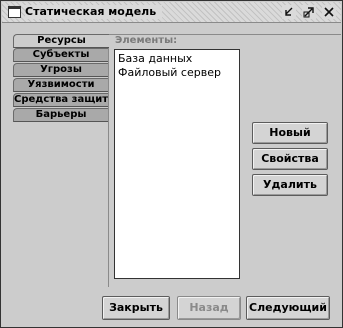  Describe the element at coordinates (177, 59) in the screenshot. I see `list-item: База данных` at that location.